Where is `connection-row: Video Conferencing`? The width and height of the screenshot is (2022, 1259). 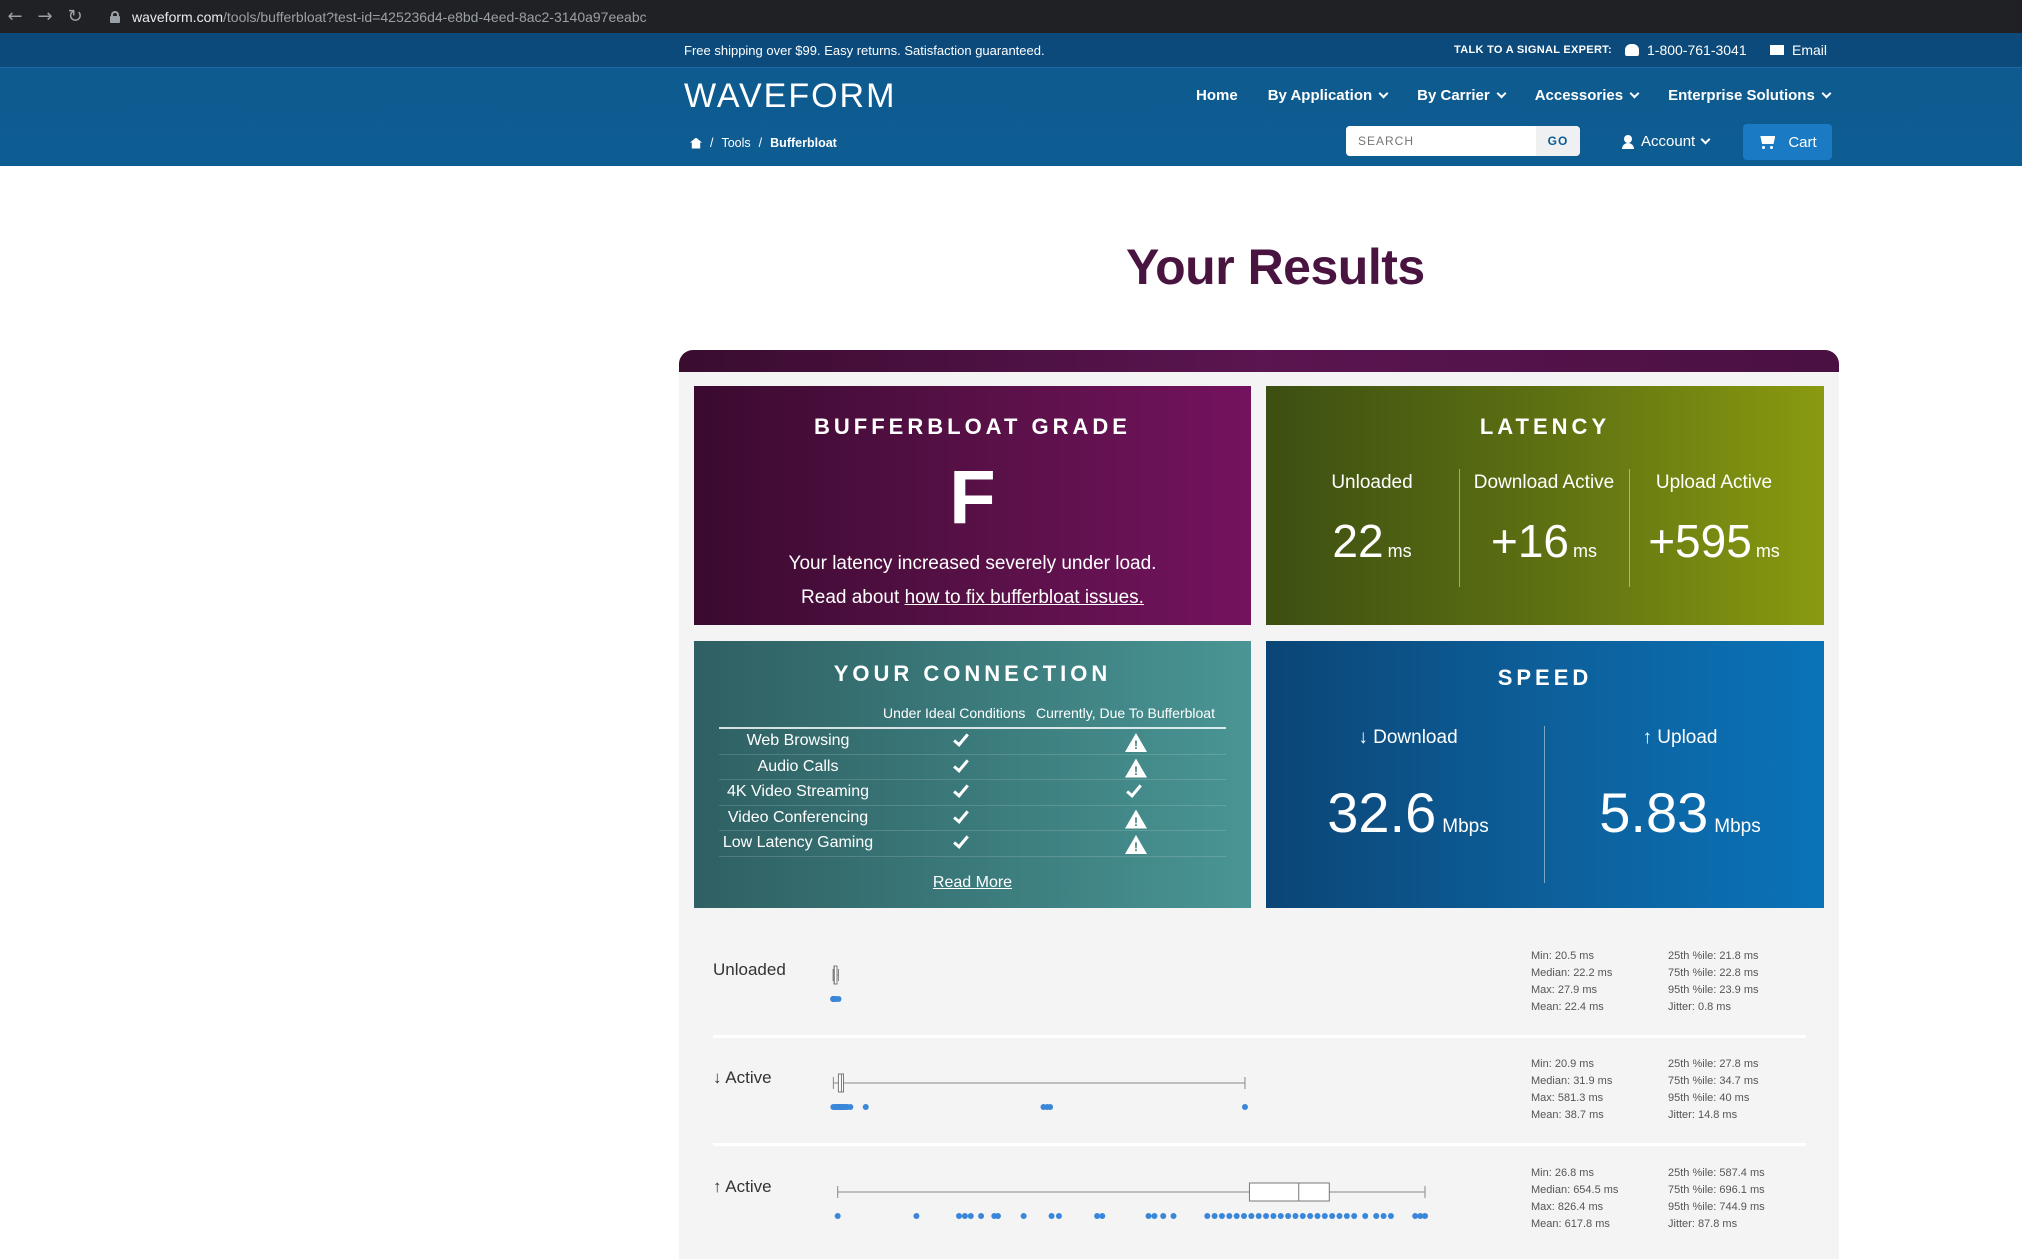
connection-row: Video Conferencing is located at coordinates (972, 818).